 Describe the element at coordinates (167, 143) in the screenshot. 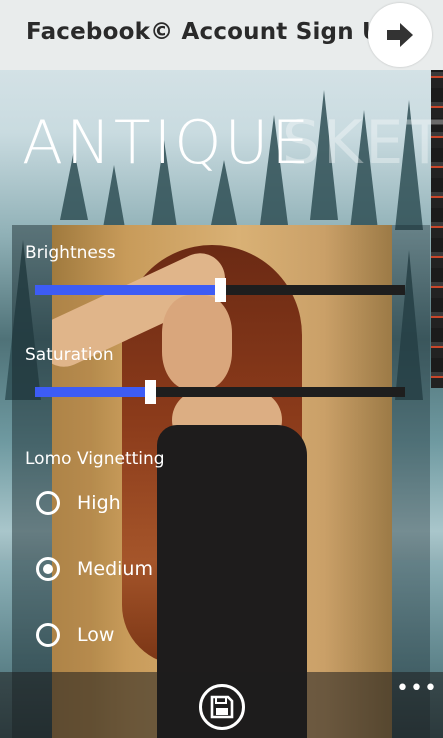

I see `app-logo: ANTIQUE` at that location.